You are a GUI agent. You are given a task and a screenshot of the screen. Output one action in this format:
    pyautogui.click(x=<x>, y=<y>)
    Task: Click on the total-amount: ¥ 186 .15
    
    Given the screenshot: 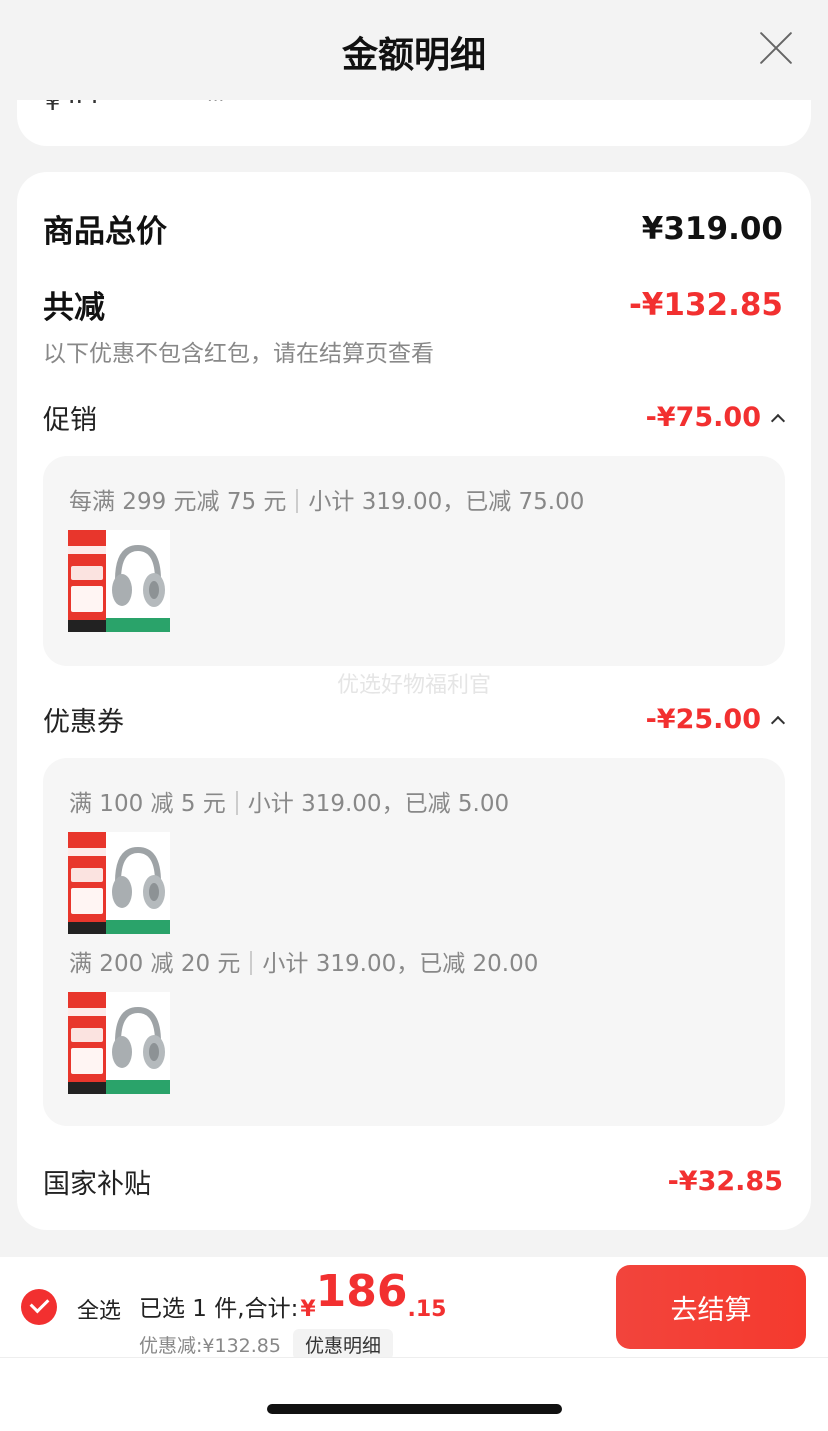 What is the action you would take?
    pyautogui.click(x=373, y=1294)
    